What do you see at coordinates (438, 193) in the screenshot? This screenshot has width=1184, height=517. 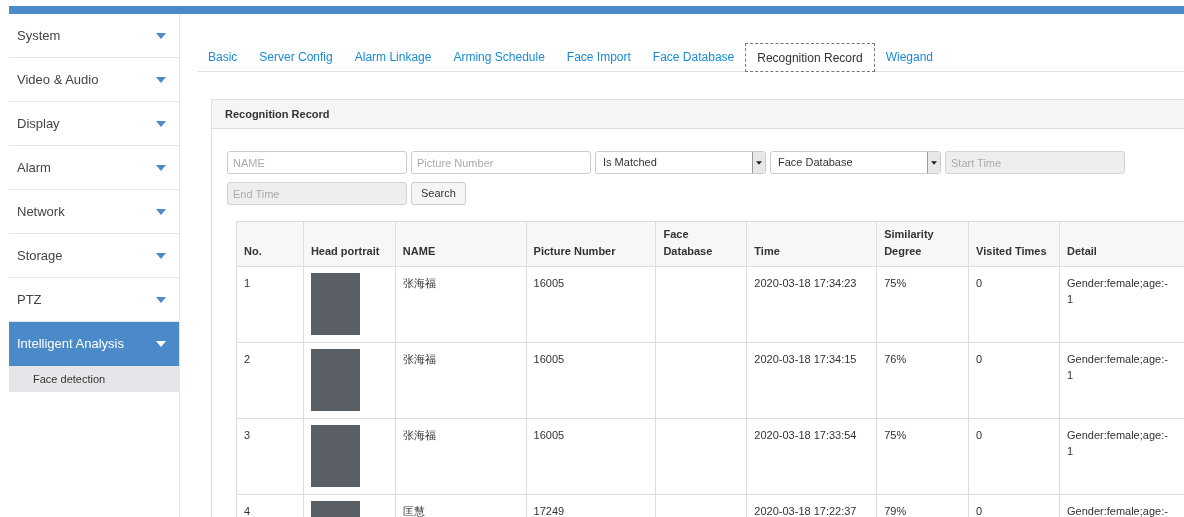 I see `search-button: Search` at bounding box center [438, 193].